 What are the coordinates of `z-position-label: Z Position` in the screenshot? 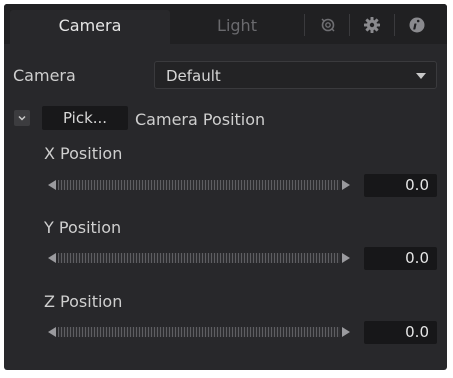 It's located at (83, 301).